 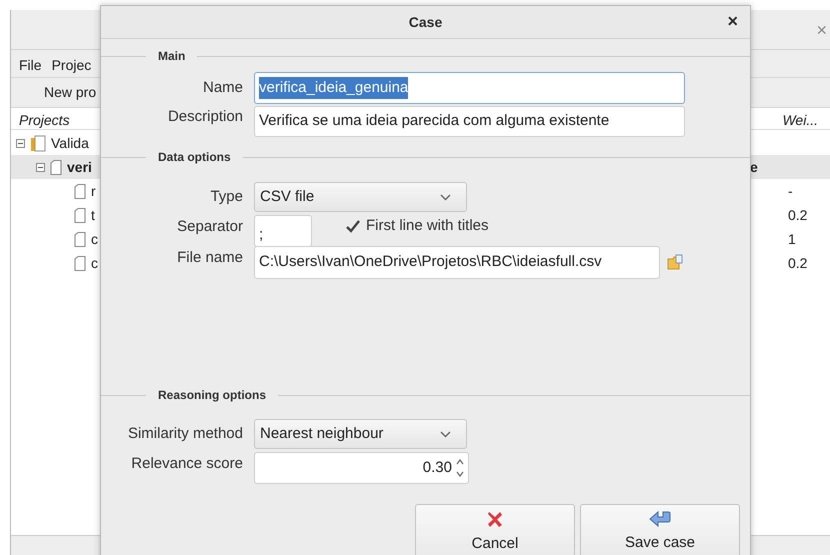 What do you see at coordinates (495, 519) in the screenshot?
I see `cross-icon` at bounding box center [495, 519].